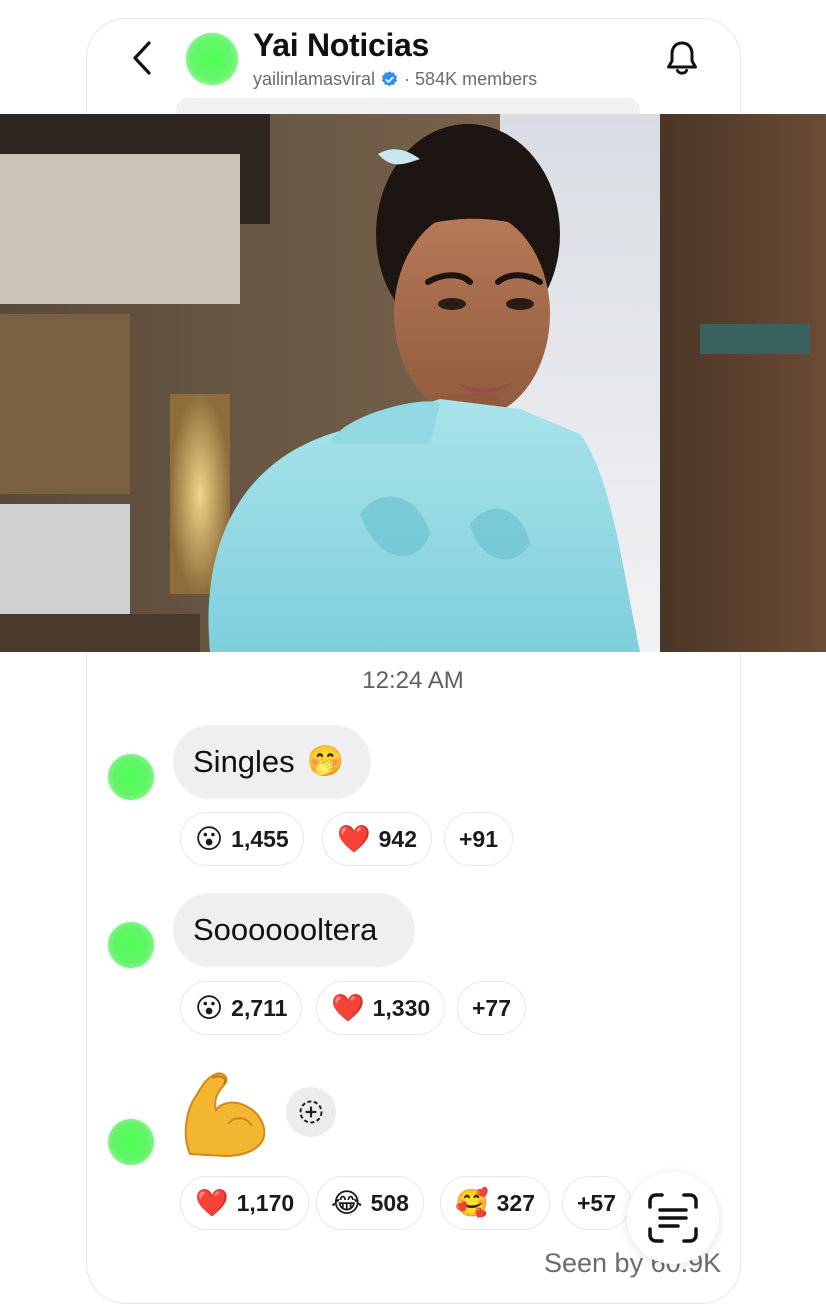 Image resolution: width=826 pixels, height=1312 pixels. Describe the element at coordinates (244, 761) in the screenshot. I see `message-text: Singles` at that location.